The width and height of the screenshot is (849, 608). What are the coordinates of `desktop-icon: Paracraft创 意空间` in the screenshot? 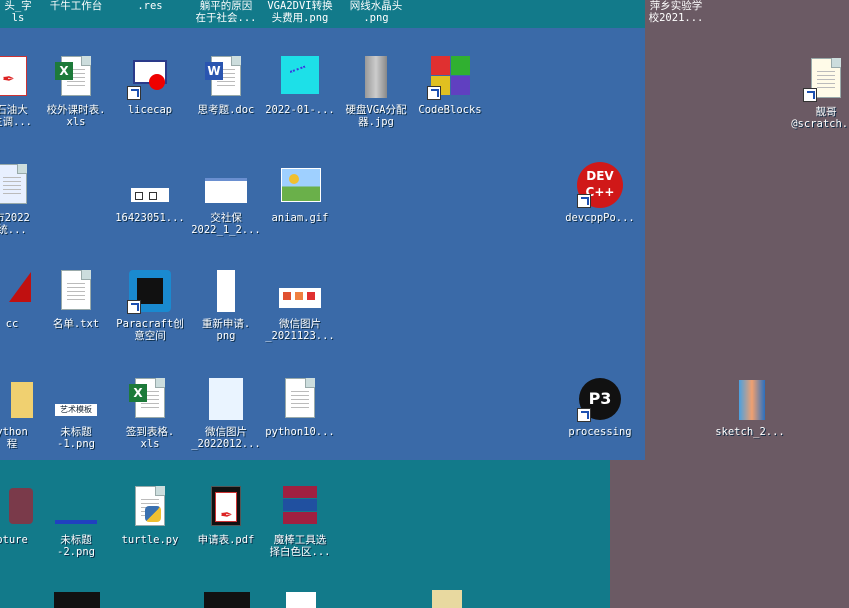 It's located at (150, 305).